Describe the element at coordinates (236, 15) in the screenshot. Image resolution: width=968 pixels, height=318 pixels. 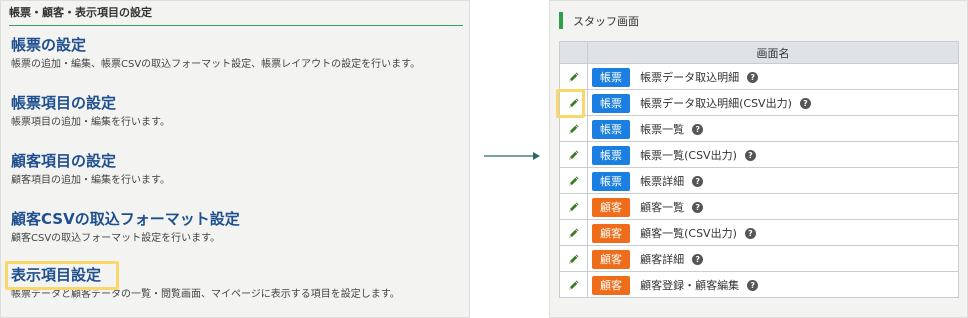
I see `settings-header: 帳票・顧客・表示項目の設定` at that location.